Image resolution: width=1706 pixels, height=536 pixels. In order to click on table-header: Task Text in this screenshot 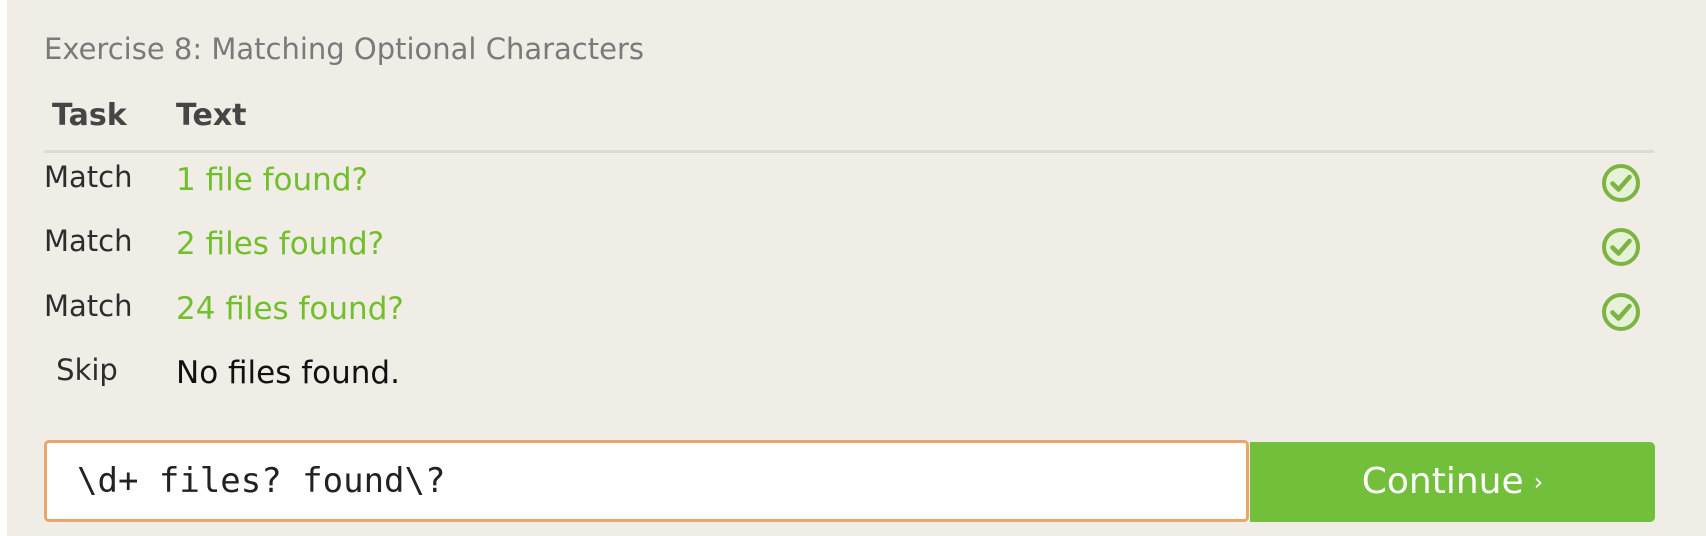, I will do `click(849, 125)`.